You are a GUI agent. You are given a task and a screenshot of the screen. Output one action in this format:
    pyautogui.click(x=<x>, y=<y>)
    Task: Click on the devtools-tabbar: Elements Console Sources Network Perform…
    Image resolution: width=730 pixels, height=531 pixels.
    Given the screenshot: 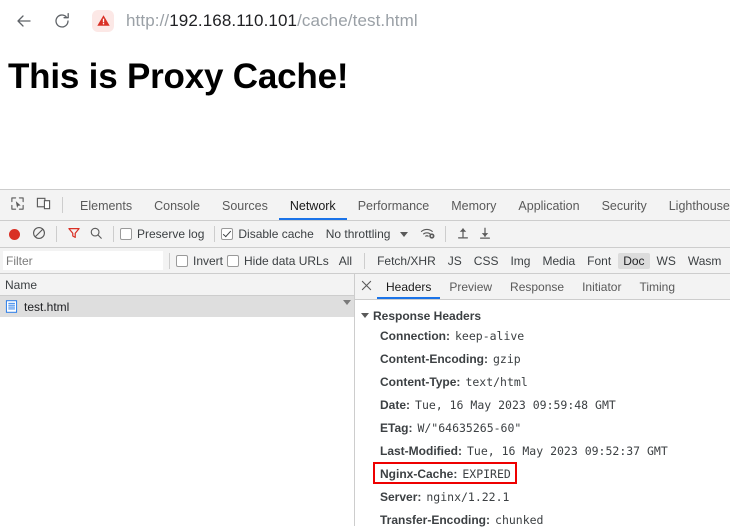 What is the action you would take?
    pyautogui.click(x=365, y=205)
    